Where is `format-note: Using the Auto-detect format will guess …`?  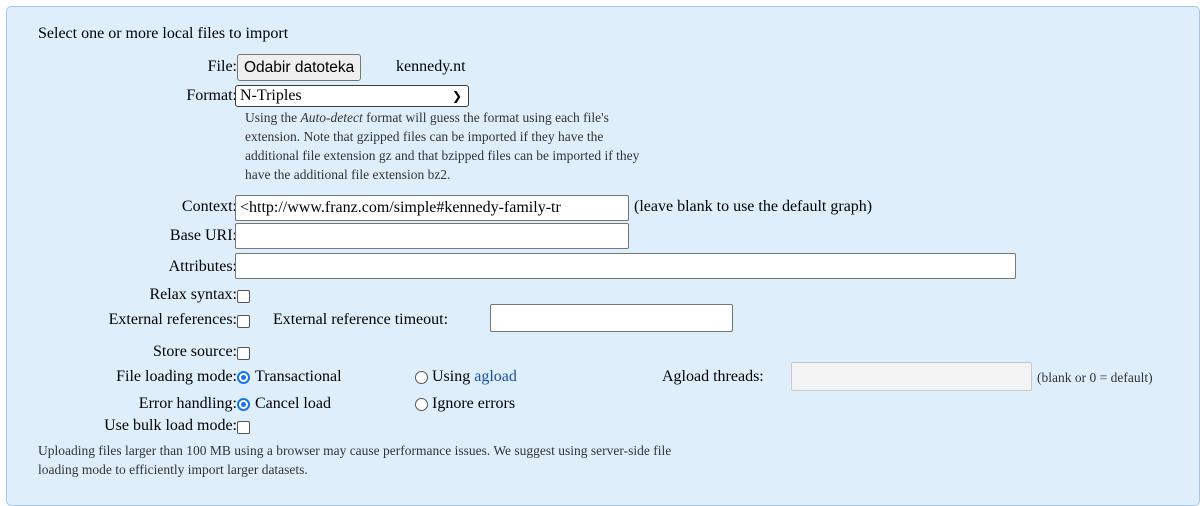 format-note: Using the Auto-detect format will guess … is located at coordinates (515, 146).